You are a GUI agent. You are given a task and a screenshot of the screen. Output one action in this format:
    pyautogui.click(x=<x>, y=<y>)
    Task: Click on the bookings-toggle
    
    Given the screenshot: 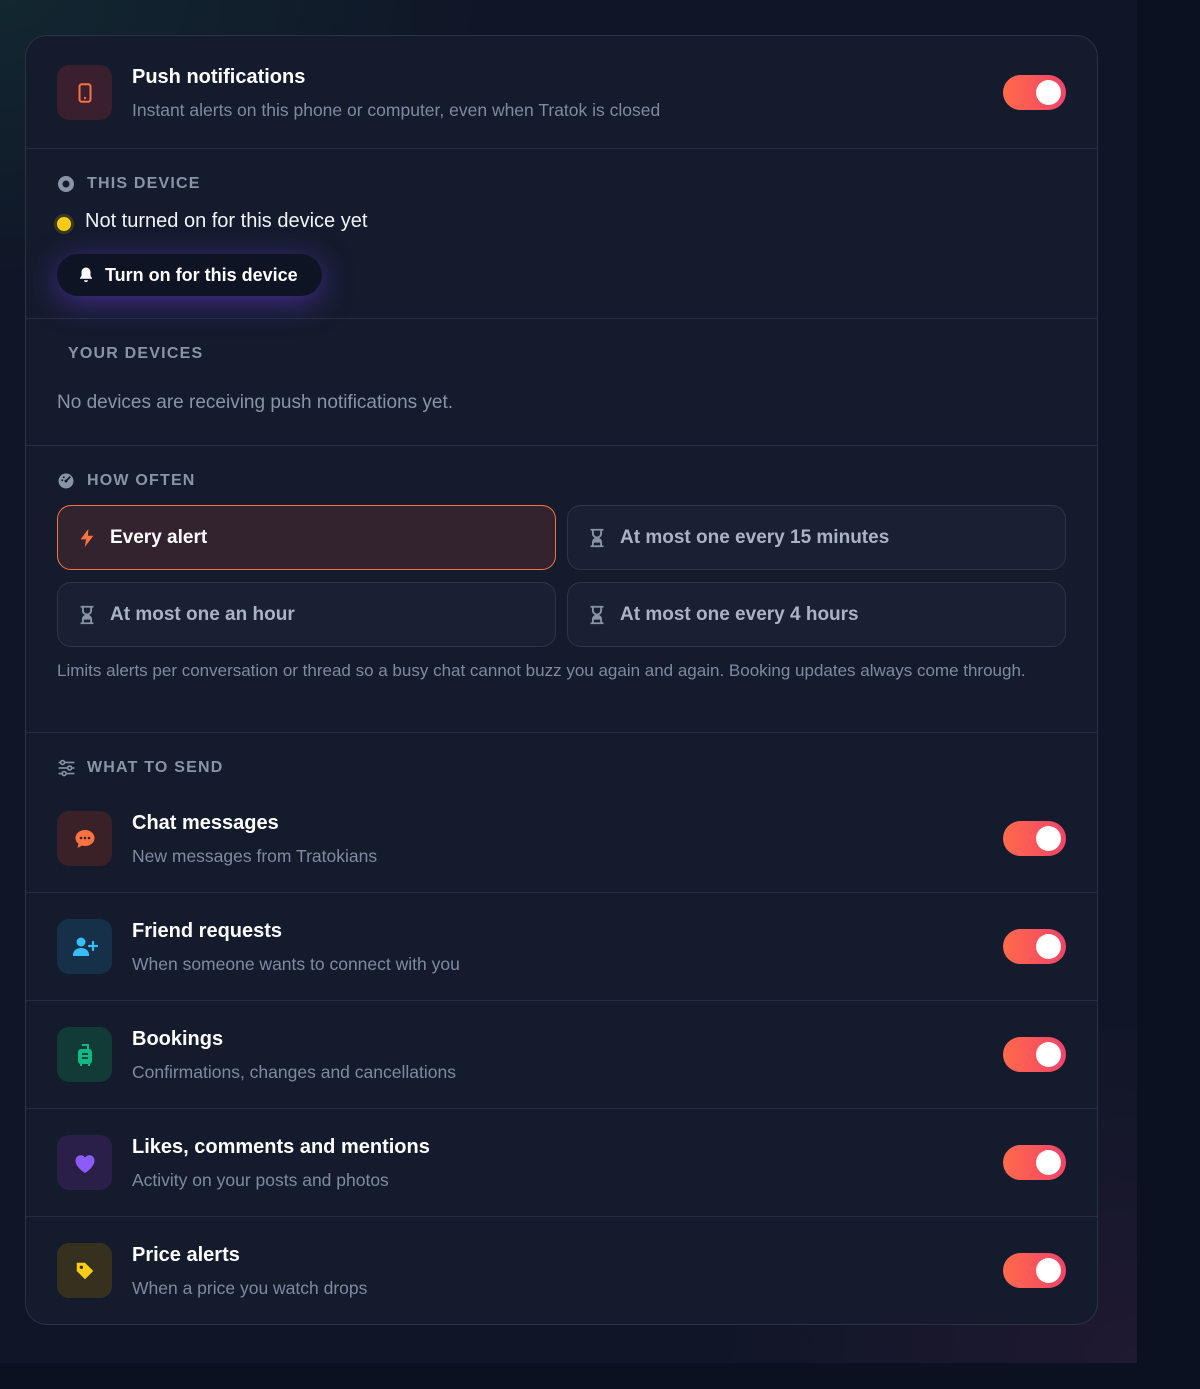 What is the action you would take?
    pyautogui.click(x=1034, y=1054)
    